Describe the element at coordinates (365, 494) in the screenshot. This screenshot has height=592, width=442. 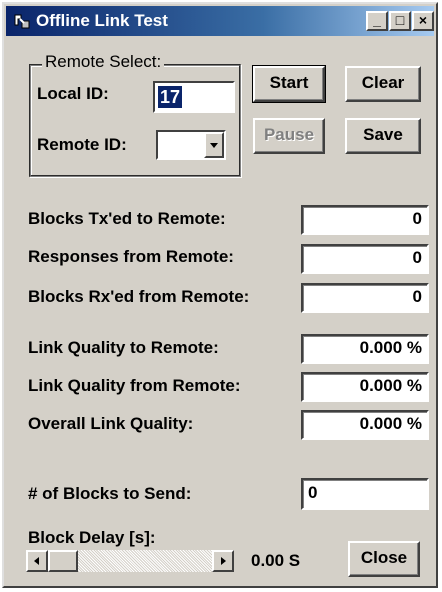
I see `blocks-to-send-input: 0` at that location.